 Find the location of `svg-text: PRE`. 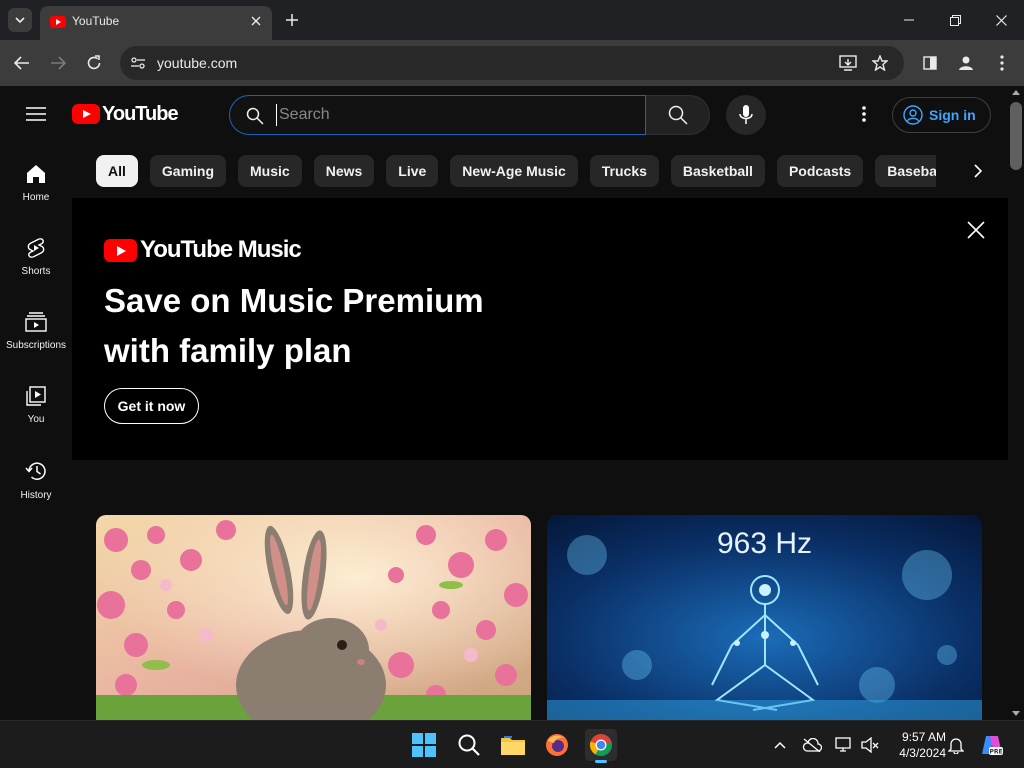

svg-text: PRE is located at coordinates (995, 752).